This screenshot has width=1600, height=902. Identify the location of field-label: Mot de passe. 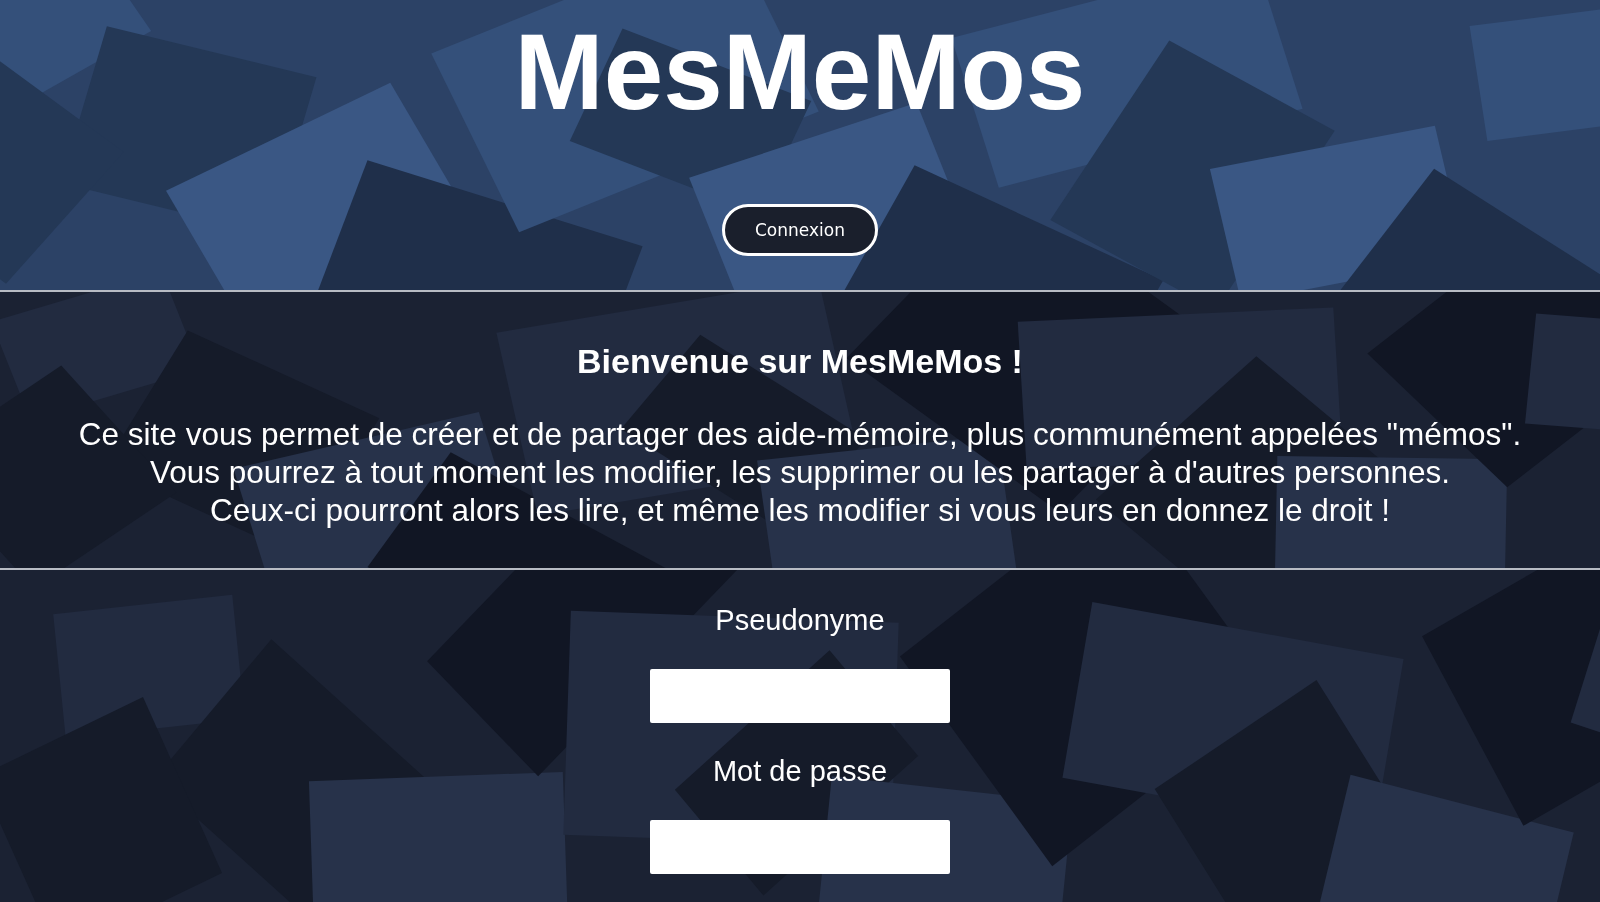
(800, 771).